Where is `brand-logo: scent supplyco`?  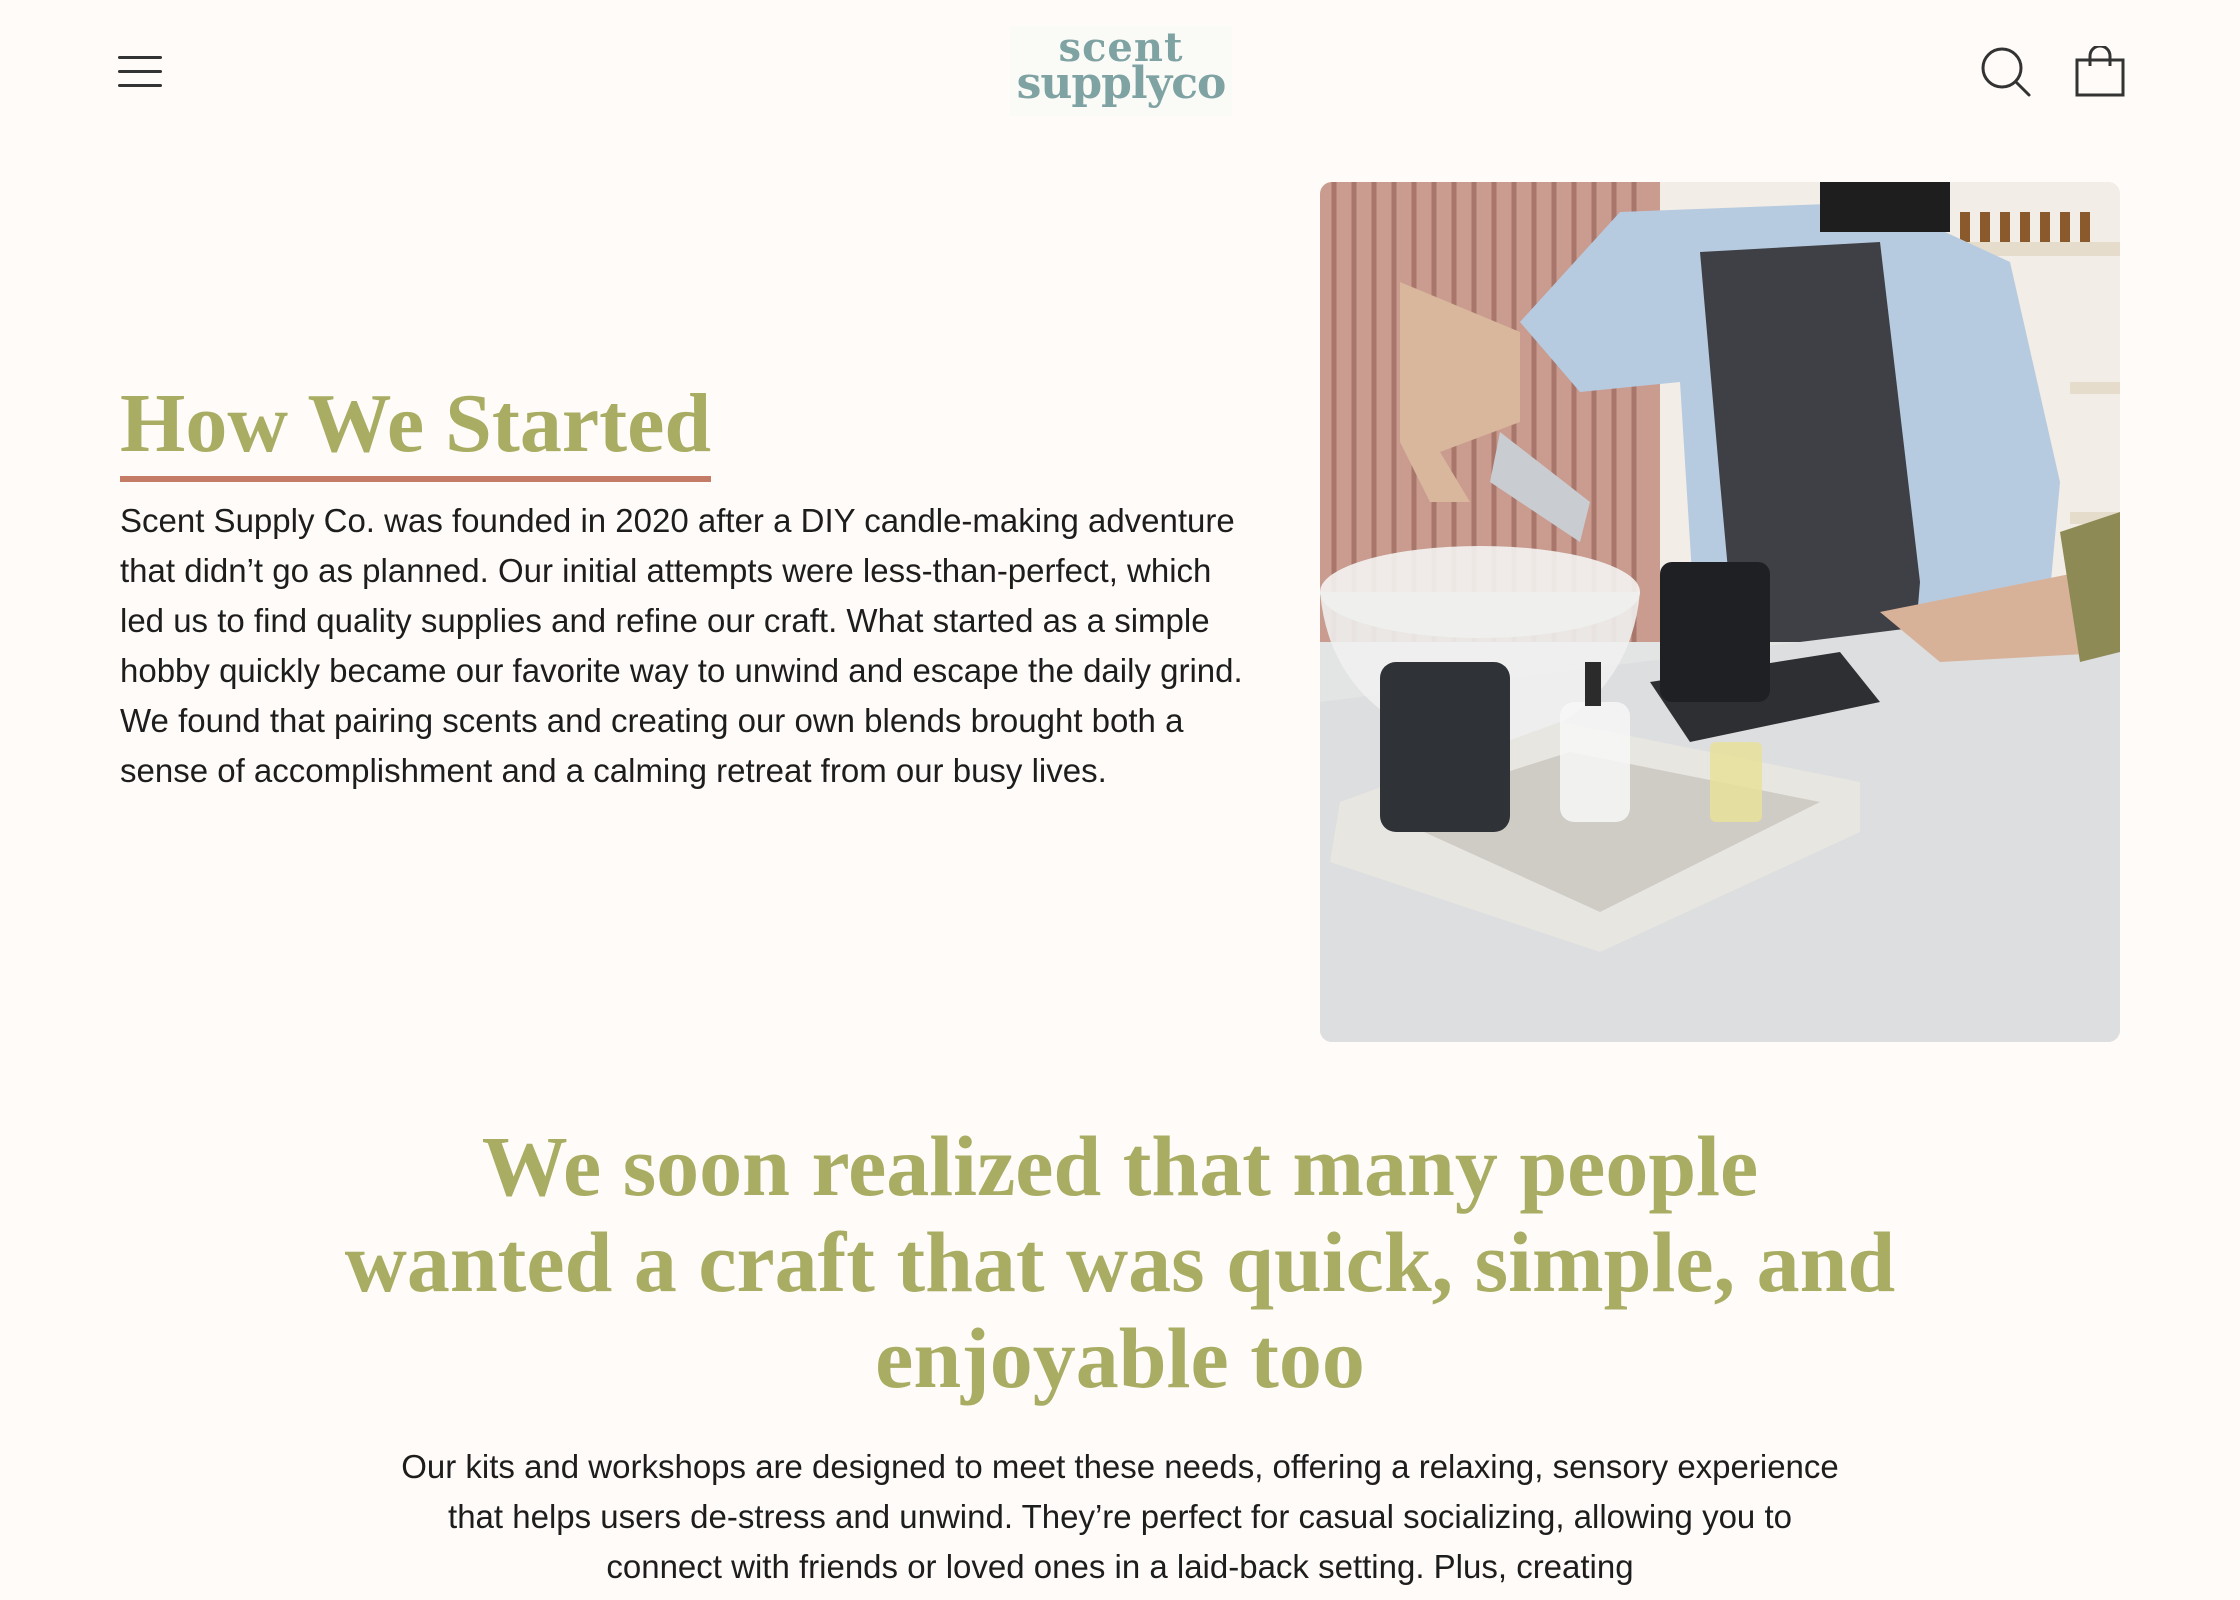 brand-logo: scent supplyco is located at coordinates (1121, 71).